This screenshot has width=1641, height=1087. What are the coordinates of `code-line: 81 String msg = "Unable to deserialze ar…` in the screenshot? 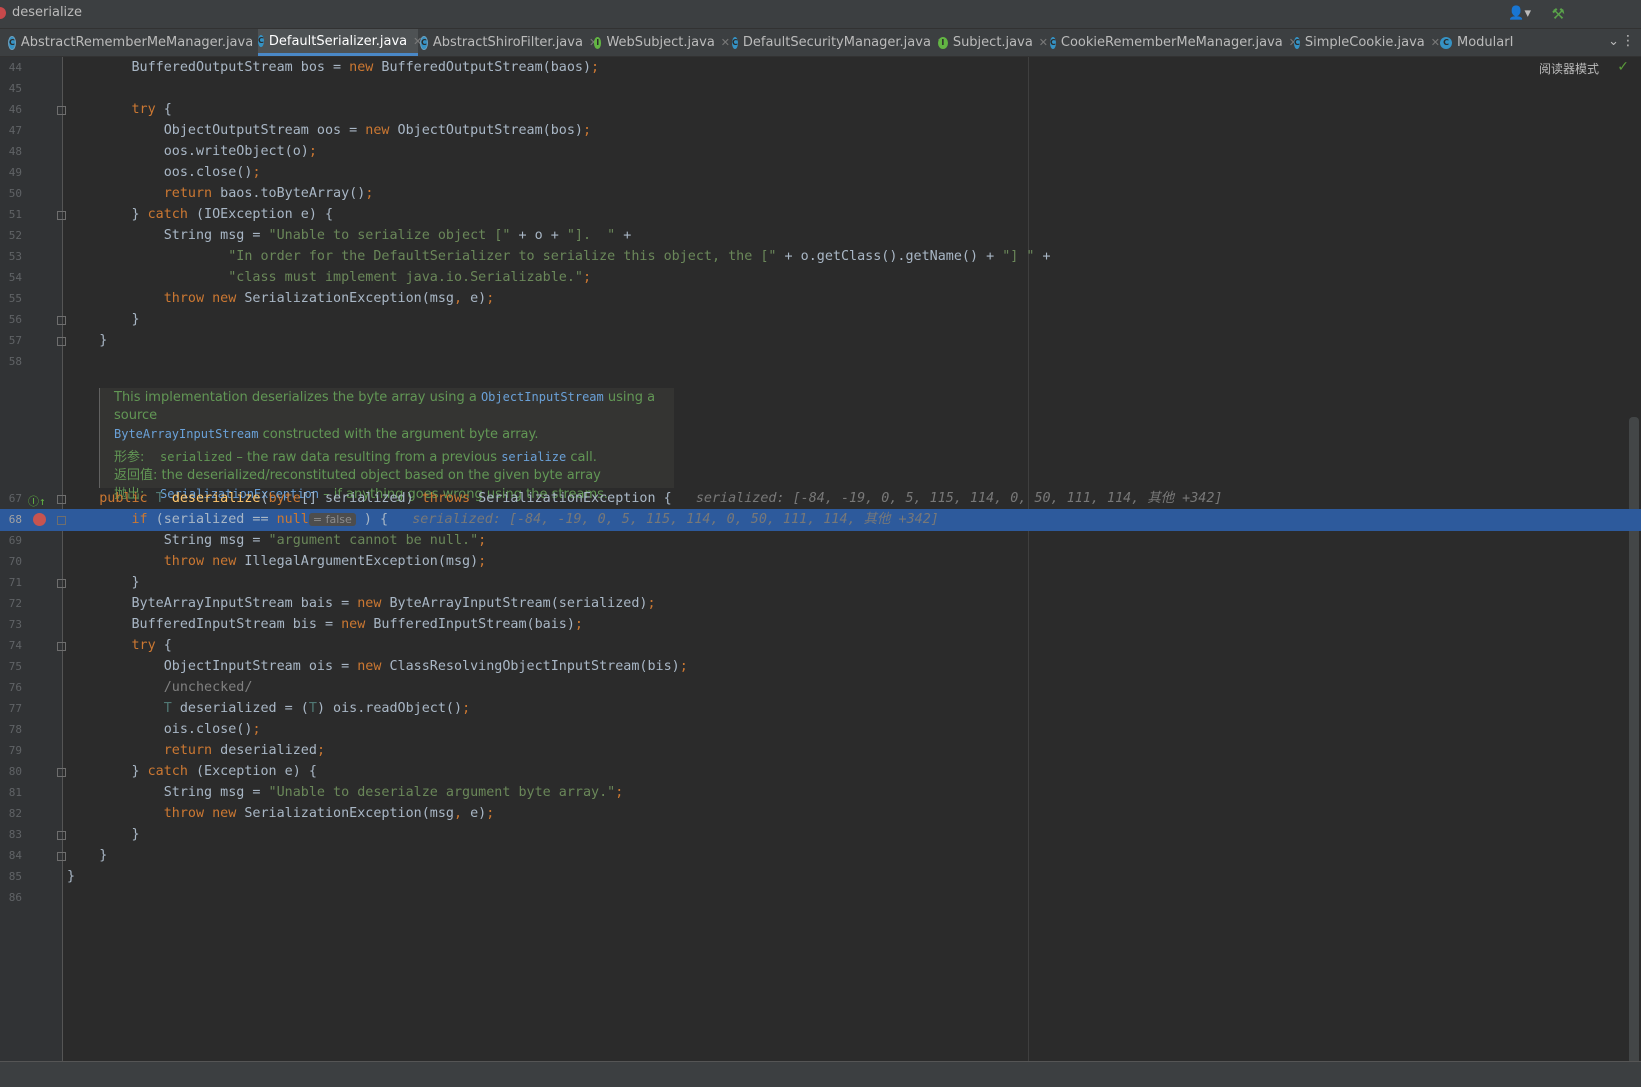 It's located at (820, 793).